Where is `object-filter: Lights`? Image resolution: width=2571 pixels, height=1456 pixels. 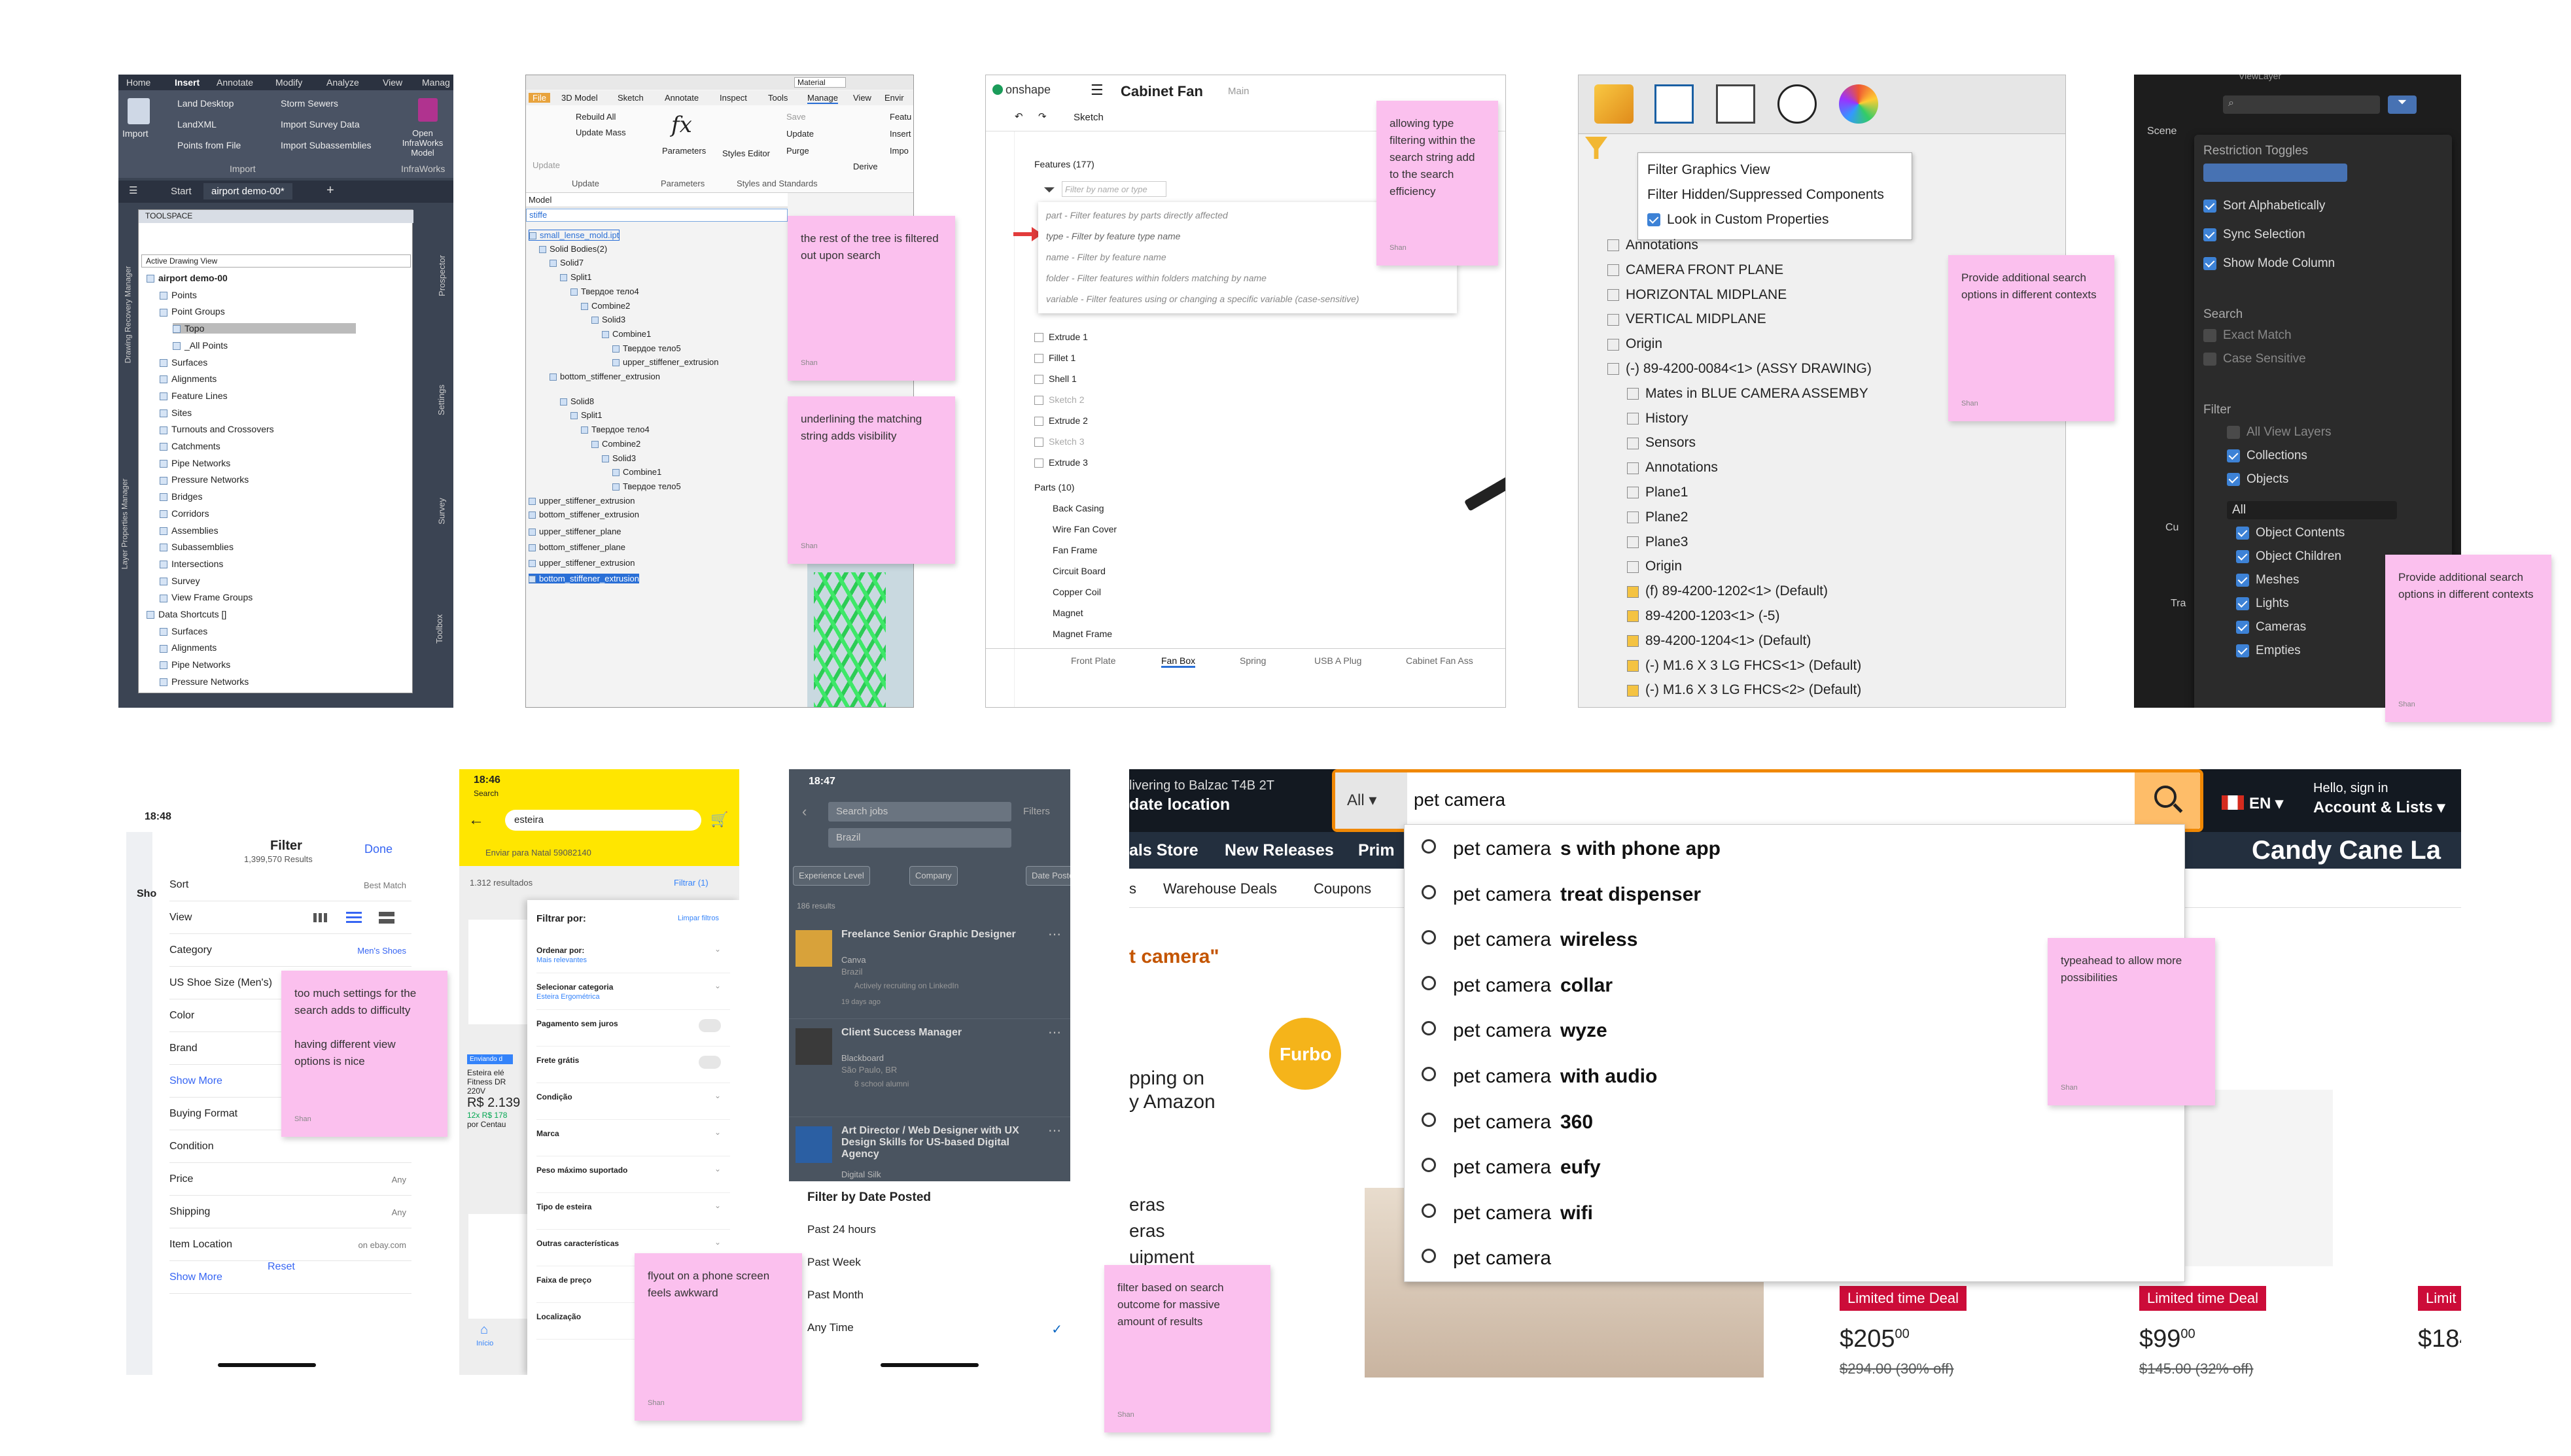 object-filter: Lights is located at coordinates (2262, 604).